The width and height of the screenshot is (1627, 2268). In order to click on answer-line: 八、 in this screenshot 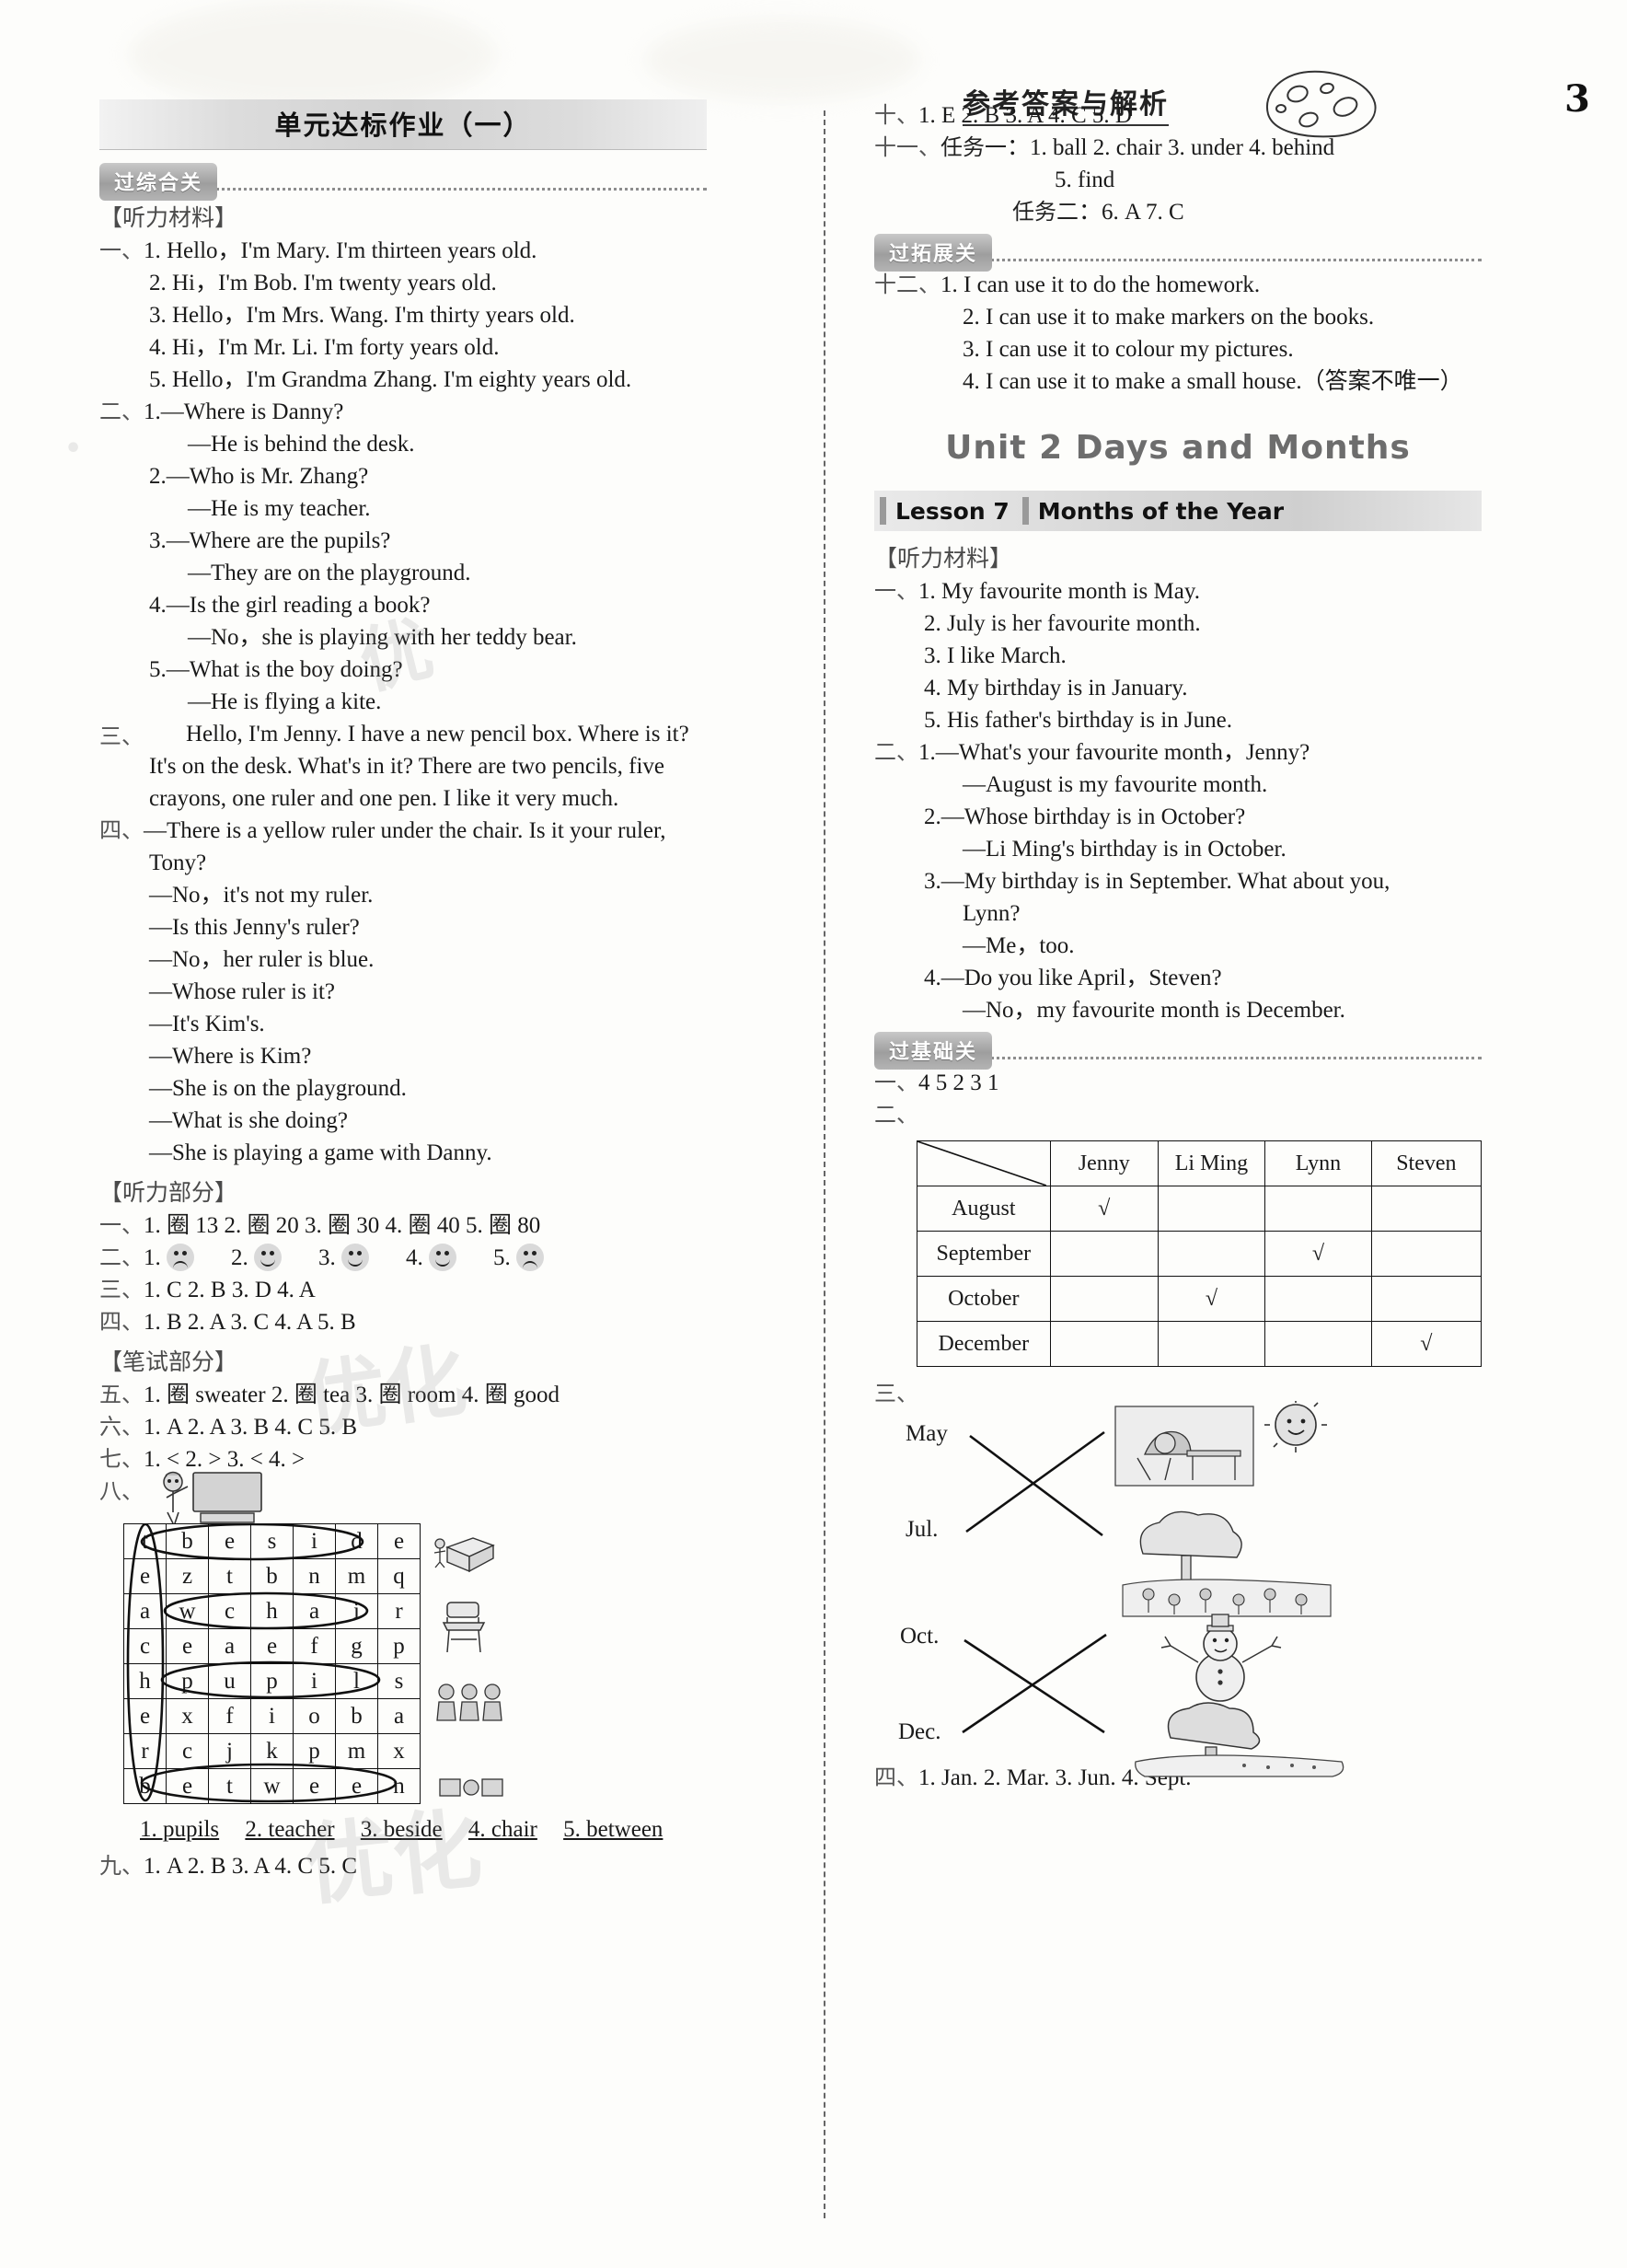, I will do `click(403, 1497)`.